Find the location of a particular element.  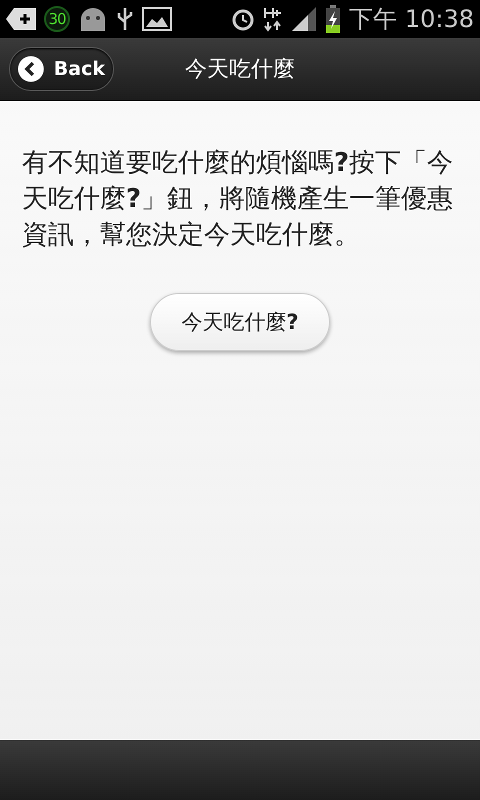

battery-icon is located at coordinates (333, 19).